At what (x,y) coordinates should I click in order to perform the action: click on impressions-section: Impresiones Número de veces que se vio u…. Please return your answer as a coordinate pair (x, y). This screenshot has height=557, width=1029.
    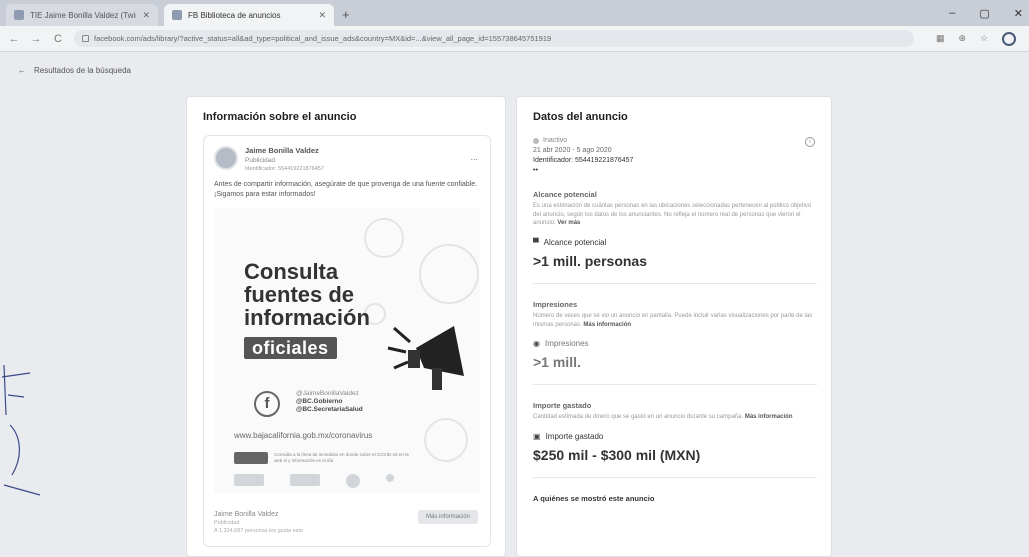
    Looking at the image, I should click on (674, 335).